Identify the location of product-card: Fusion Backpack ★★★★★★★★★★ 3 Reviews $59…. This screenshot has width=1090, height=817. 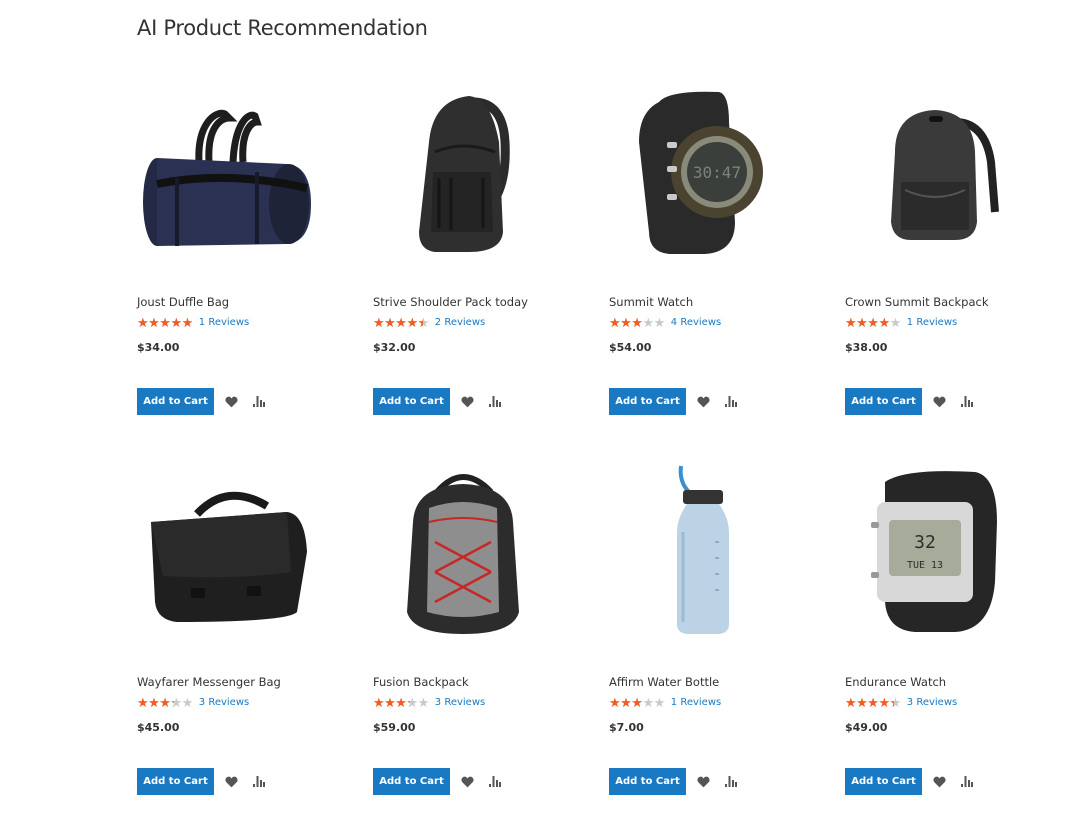
(491, 634).